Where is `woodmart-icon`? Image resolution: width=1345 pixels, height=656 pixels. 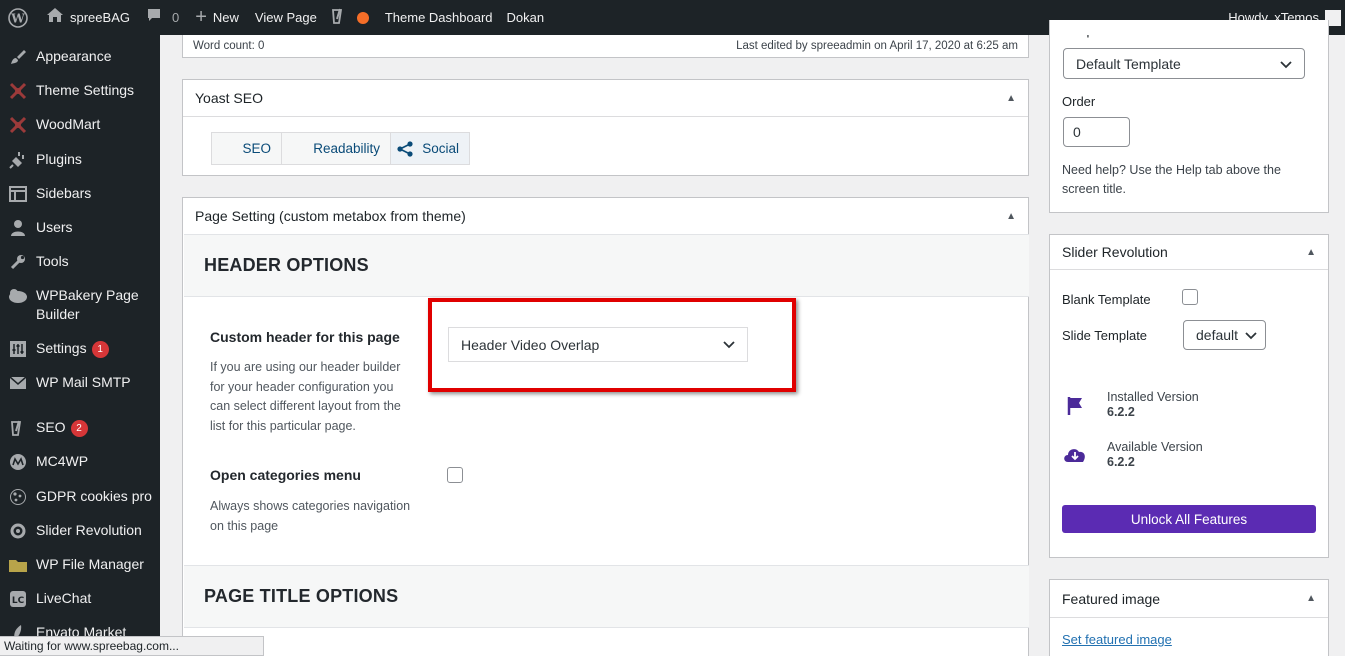 woodmart-icon is located at coordinates (18, 125).